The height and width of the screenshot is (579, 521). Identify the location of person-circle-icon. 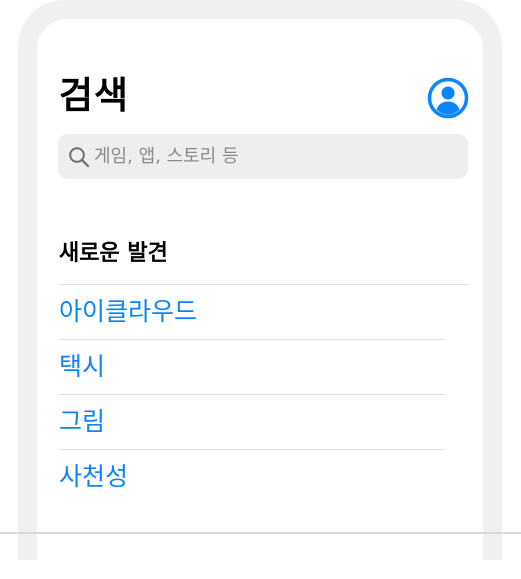
(448, 98).